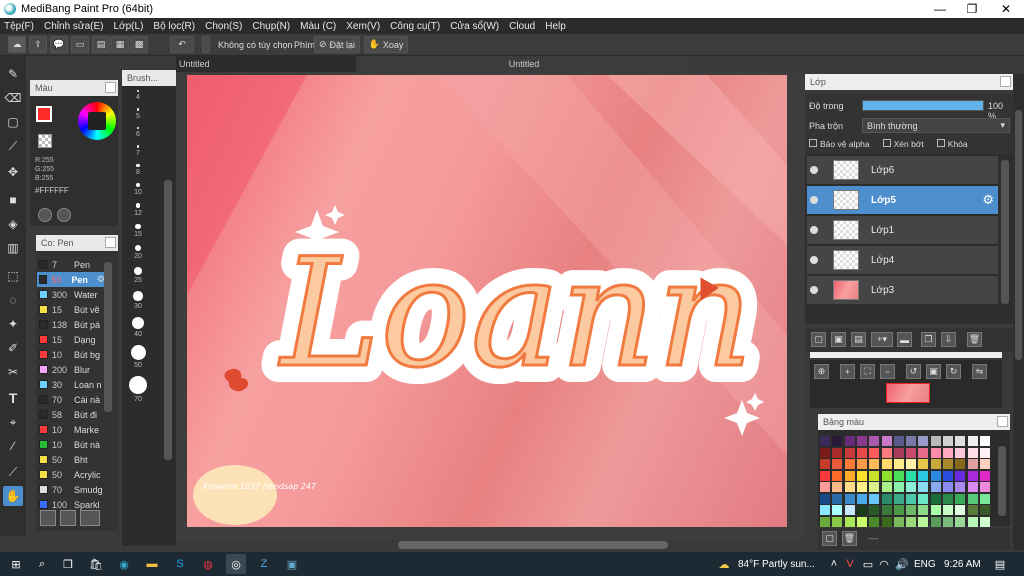 The width and height of the screenshot is (1024, 576). I want to click on vivaldi-icon: V, so click(850, 564).